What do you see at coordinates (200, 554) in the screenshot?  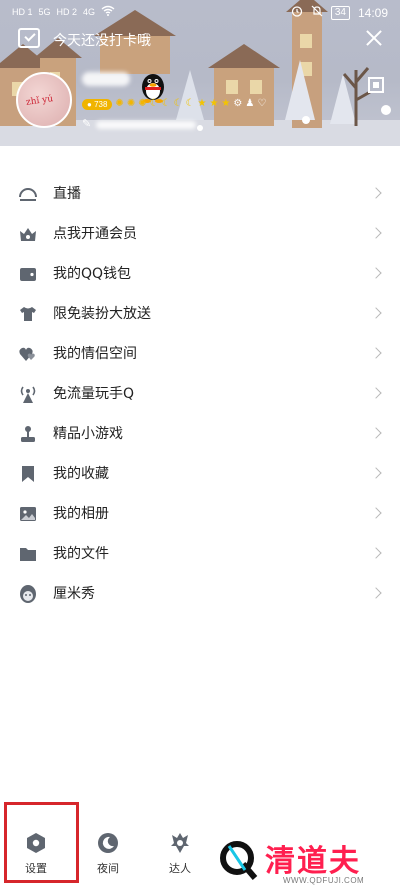 I see `menu-item-files: 我的文件` at bounding box center [200, 554].